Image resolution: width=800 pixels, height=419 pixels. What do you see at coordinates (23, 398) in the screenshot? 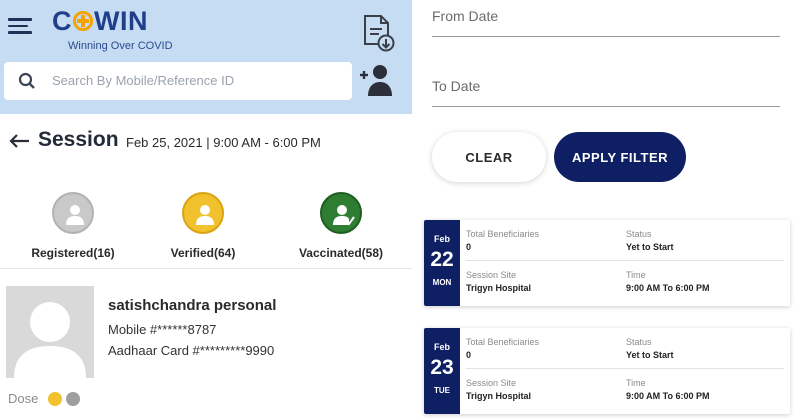
I see `dose-label: Dose` at bounding box center [23, 398].